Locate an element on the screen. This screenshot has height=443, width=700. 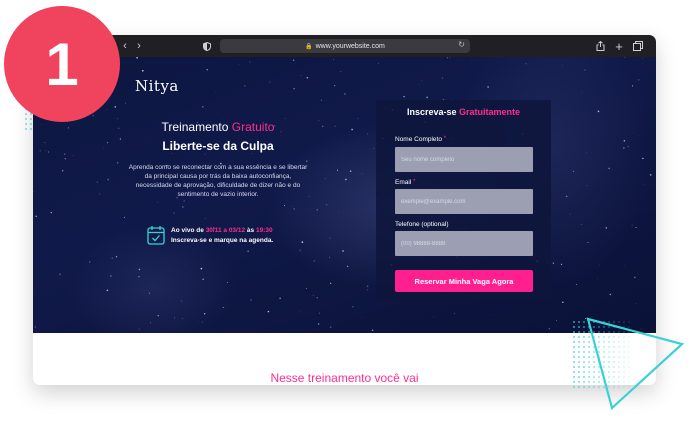
name-field is located at coordinates (464, 159).